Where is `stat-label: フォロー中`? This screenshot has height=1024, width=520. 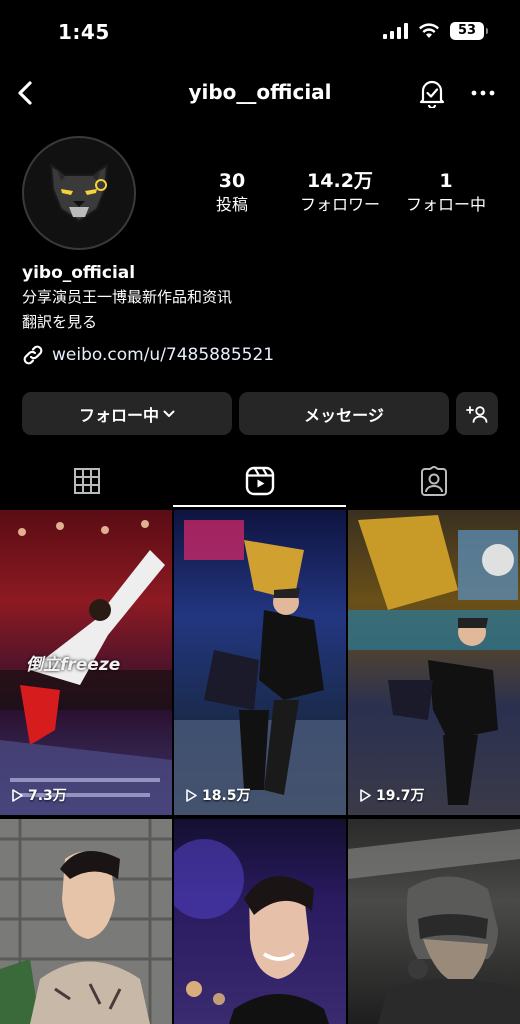 stat-label: フォロー中 is located at coordinates (445, 204).